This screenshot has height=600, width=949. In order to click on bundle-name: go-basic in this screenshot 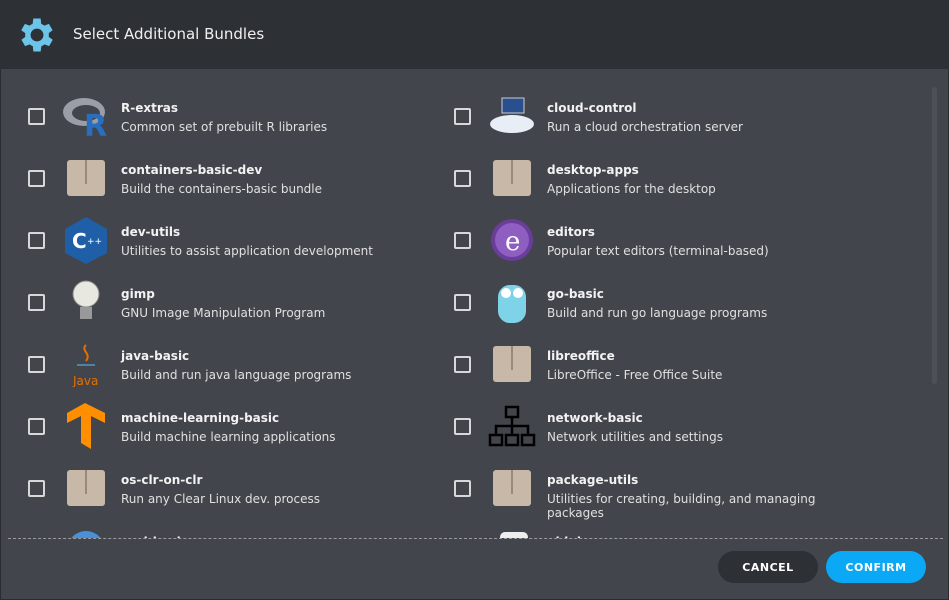, I will do `click(575, 294)`.